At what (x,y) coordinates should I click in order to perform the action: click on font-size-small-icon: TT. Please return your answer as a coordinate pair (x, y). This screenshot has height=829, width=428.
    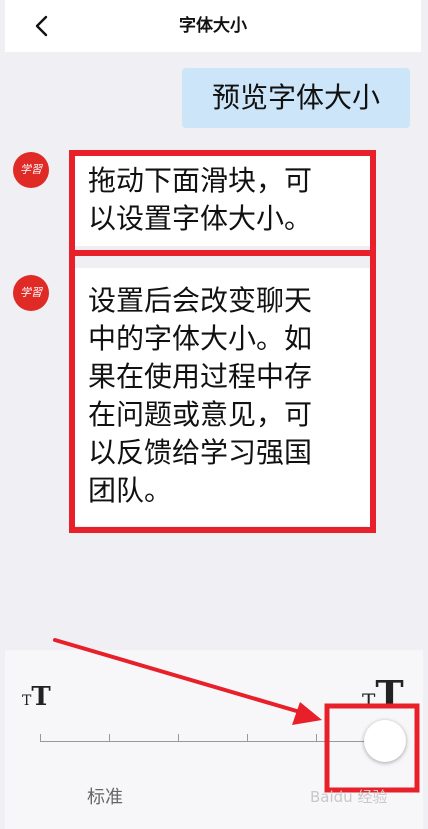
    Looking at the image, I should click on (36, 697).